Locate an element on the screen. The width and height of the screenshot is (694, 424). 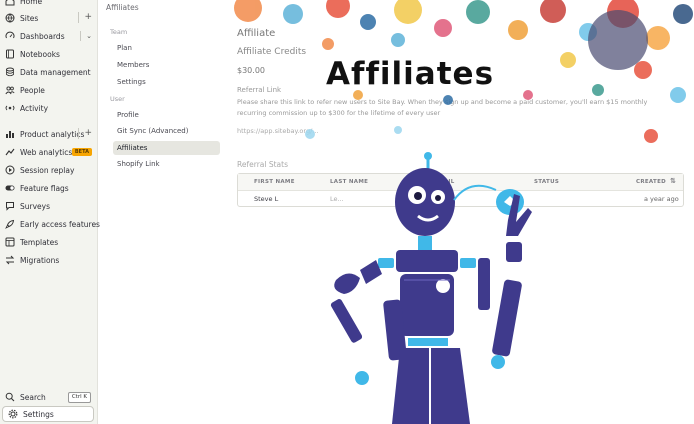
toggle-icon is located at coordinates (10, 188).